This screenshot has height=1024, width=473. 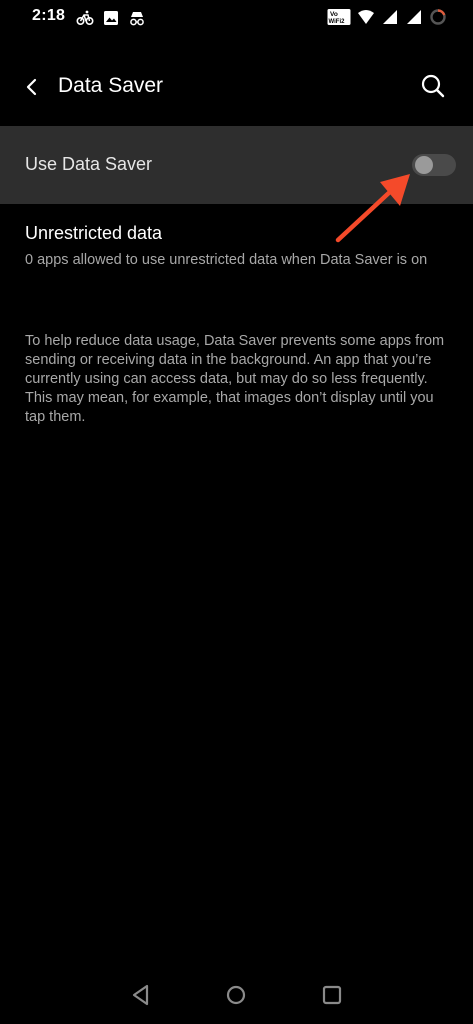 I want to click on use-data-saver-label: Use Data Saver, so click(x=89, y=164).